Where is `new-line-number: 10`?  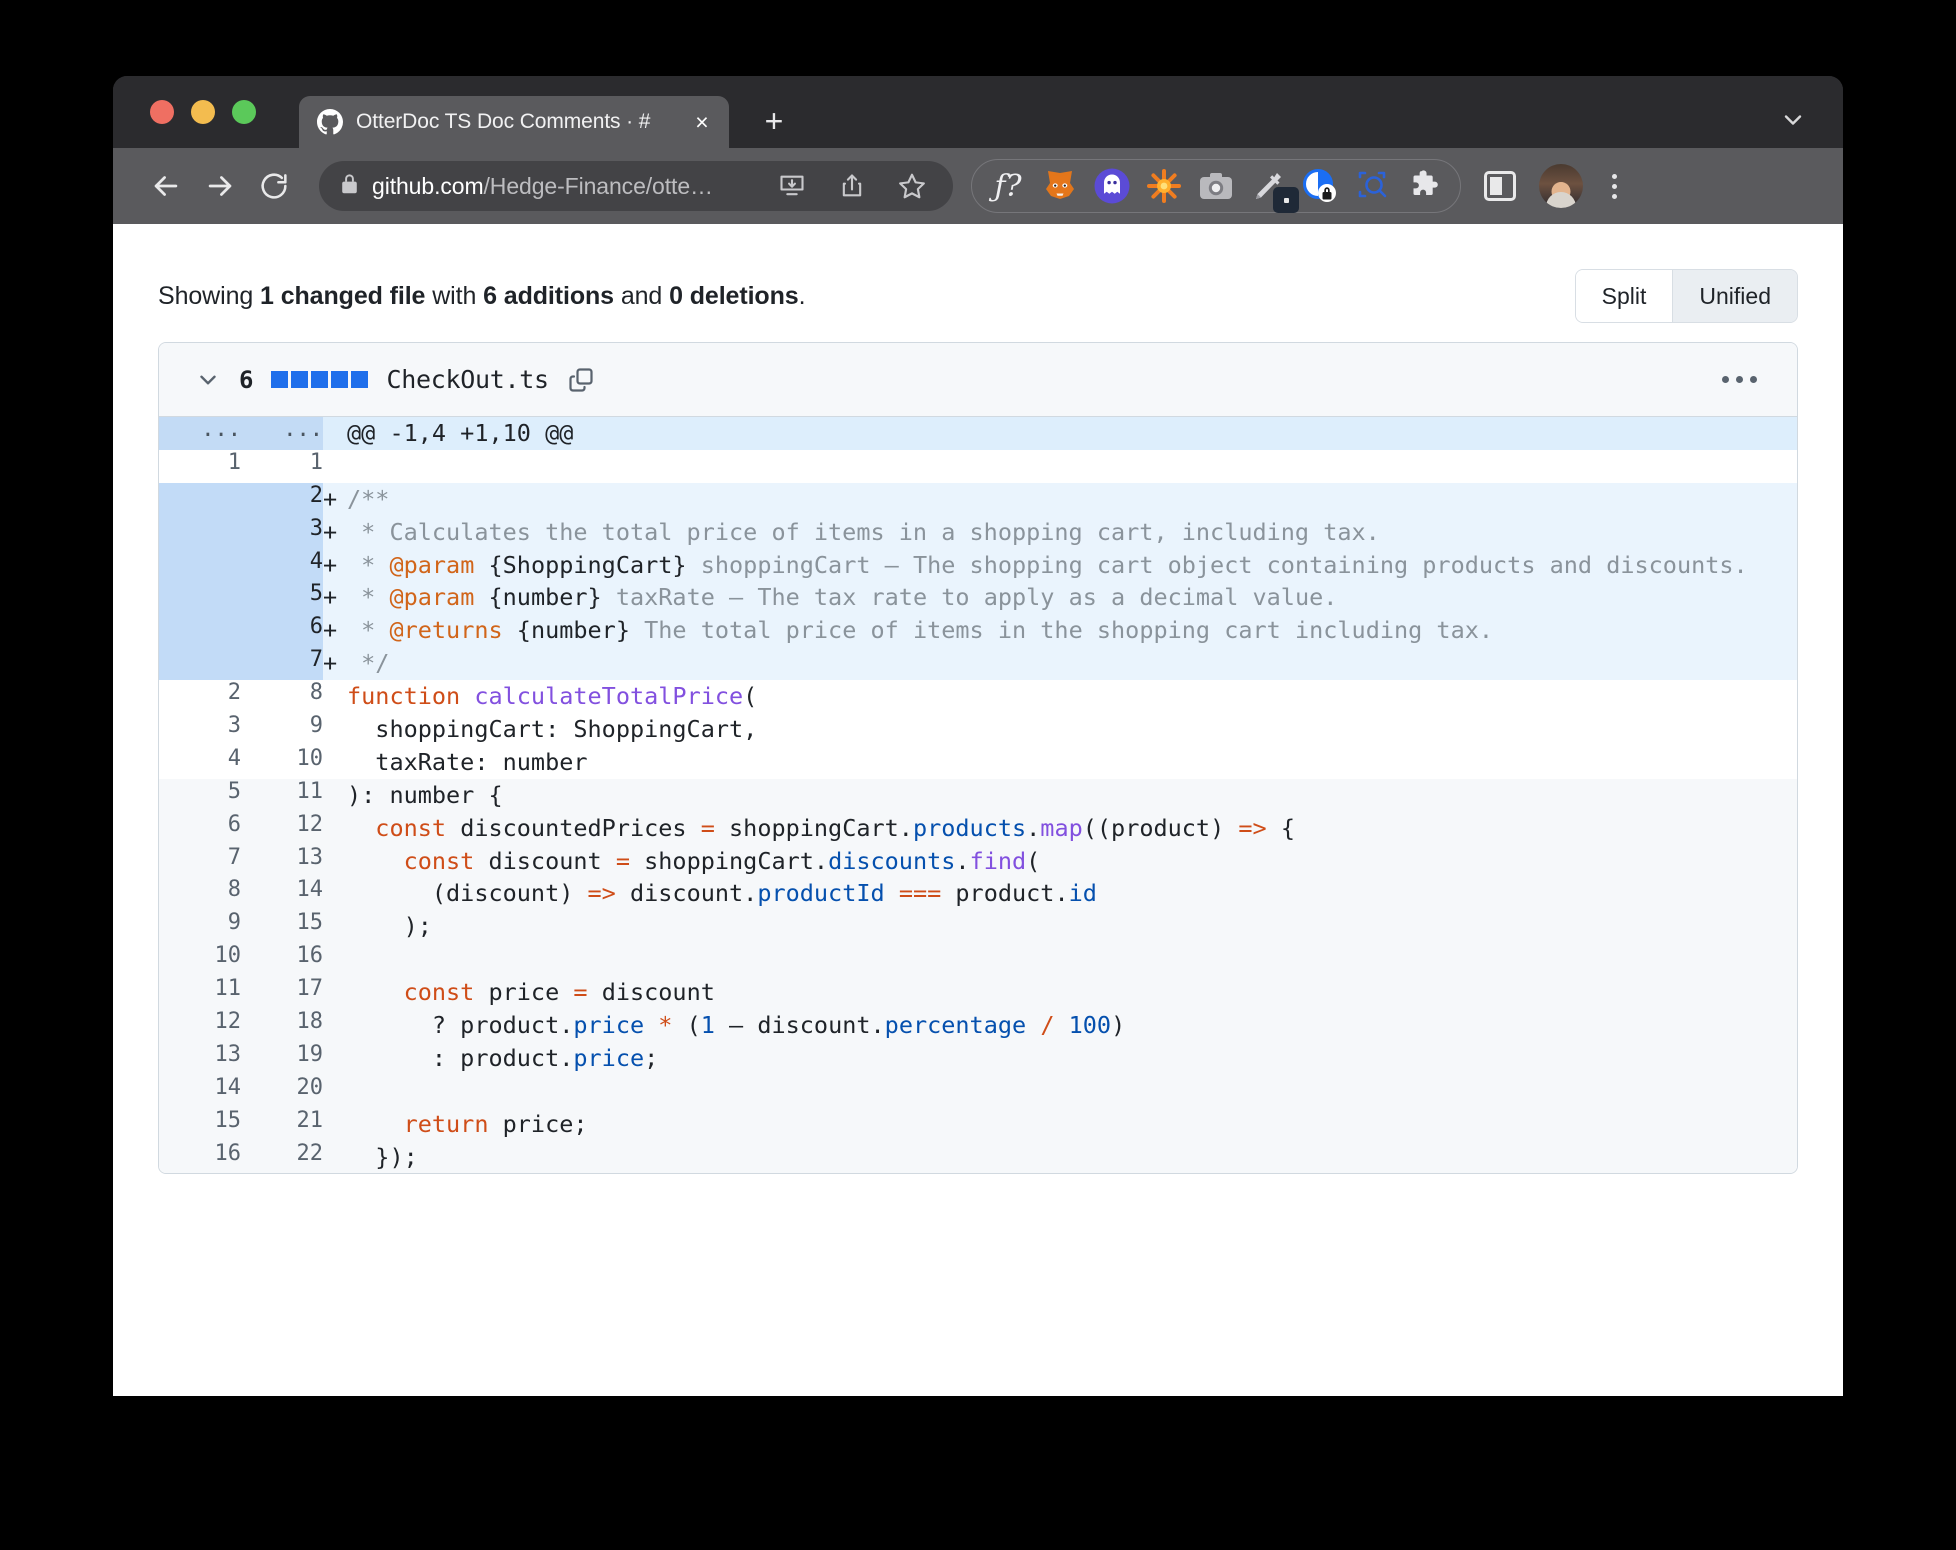 new-line-number: 10 is located at coordinates (282, 762).